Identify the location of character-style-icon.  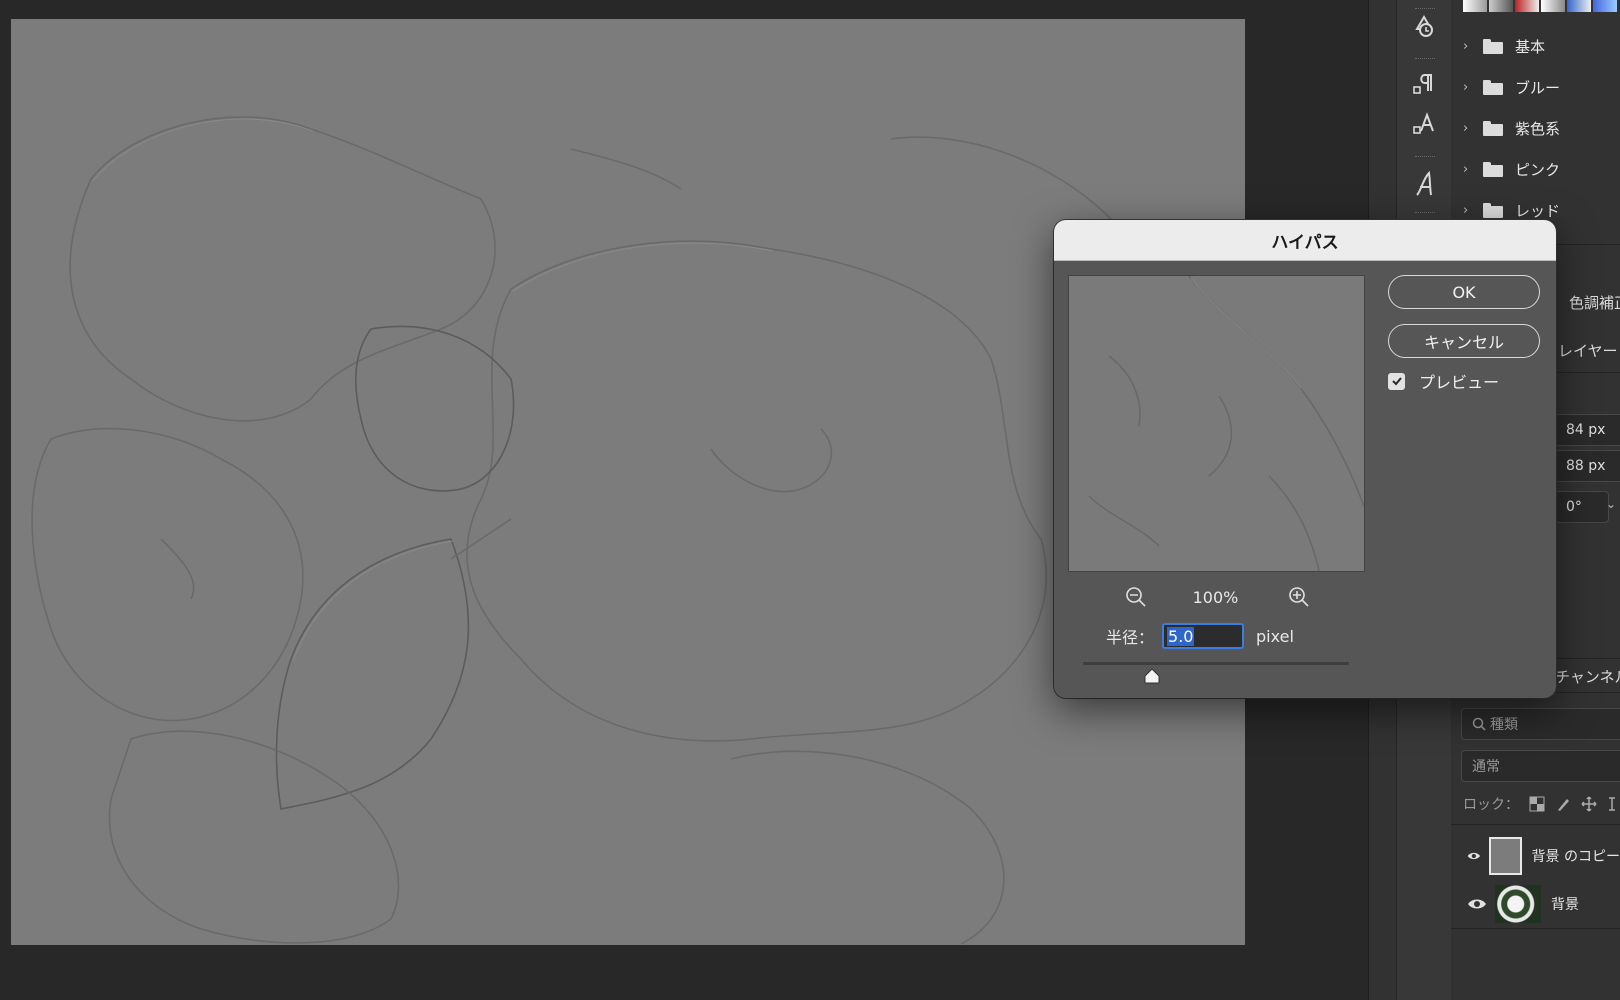
(1424, 124).